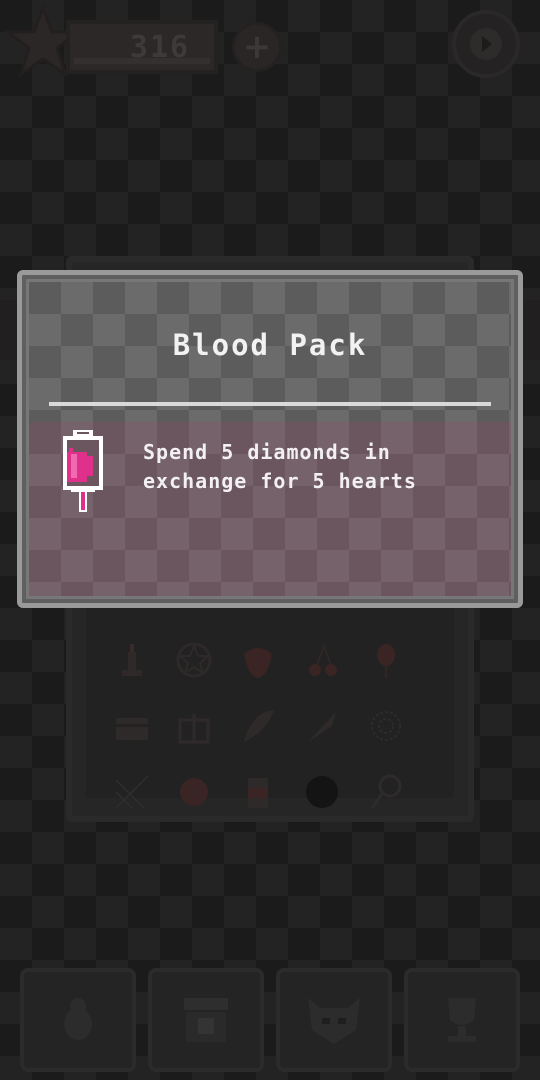 This screenshot has height=1080, width=540. I want to click on forward-icon, so click(486, 44).